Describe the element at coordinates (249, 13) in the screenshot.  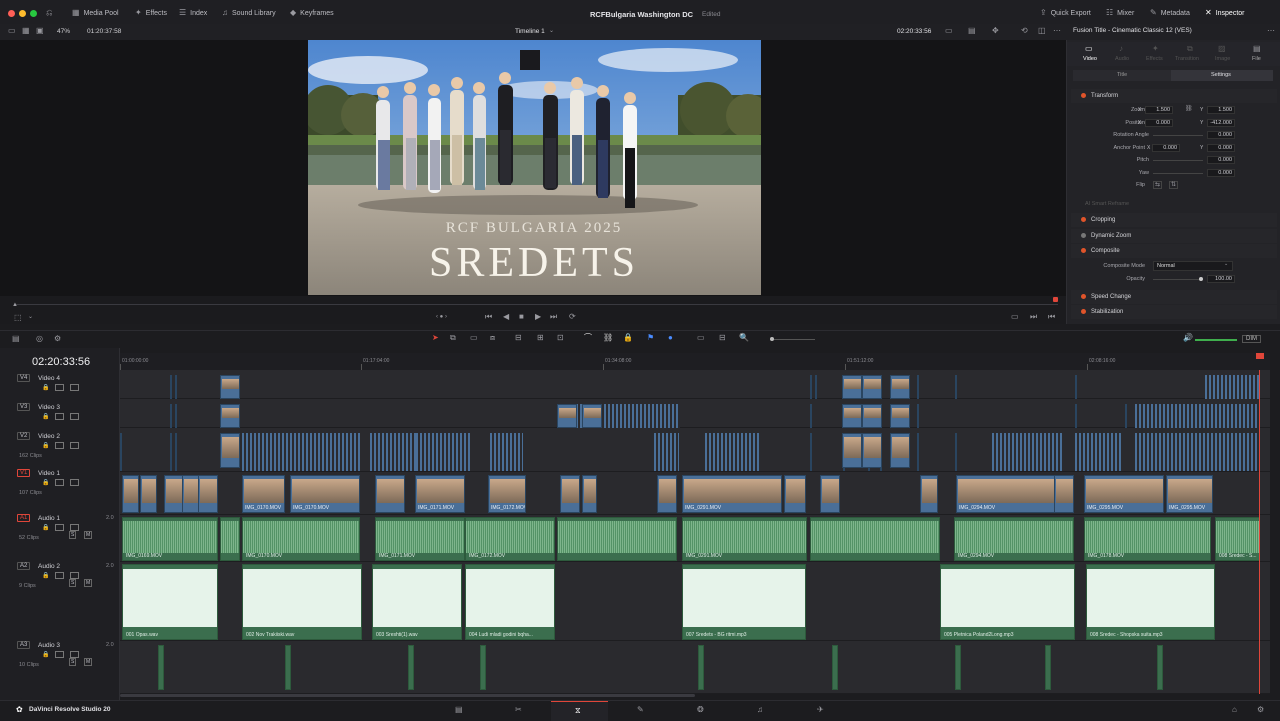
I see `sound-library-button: ♫ Sound Library` at that location.